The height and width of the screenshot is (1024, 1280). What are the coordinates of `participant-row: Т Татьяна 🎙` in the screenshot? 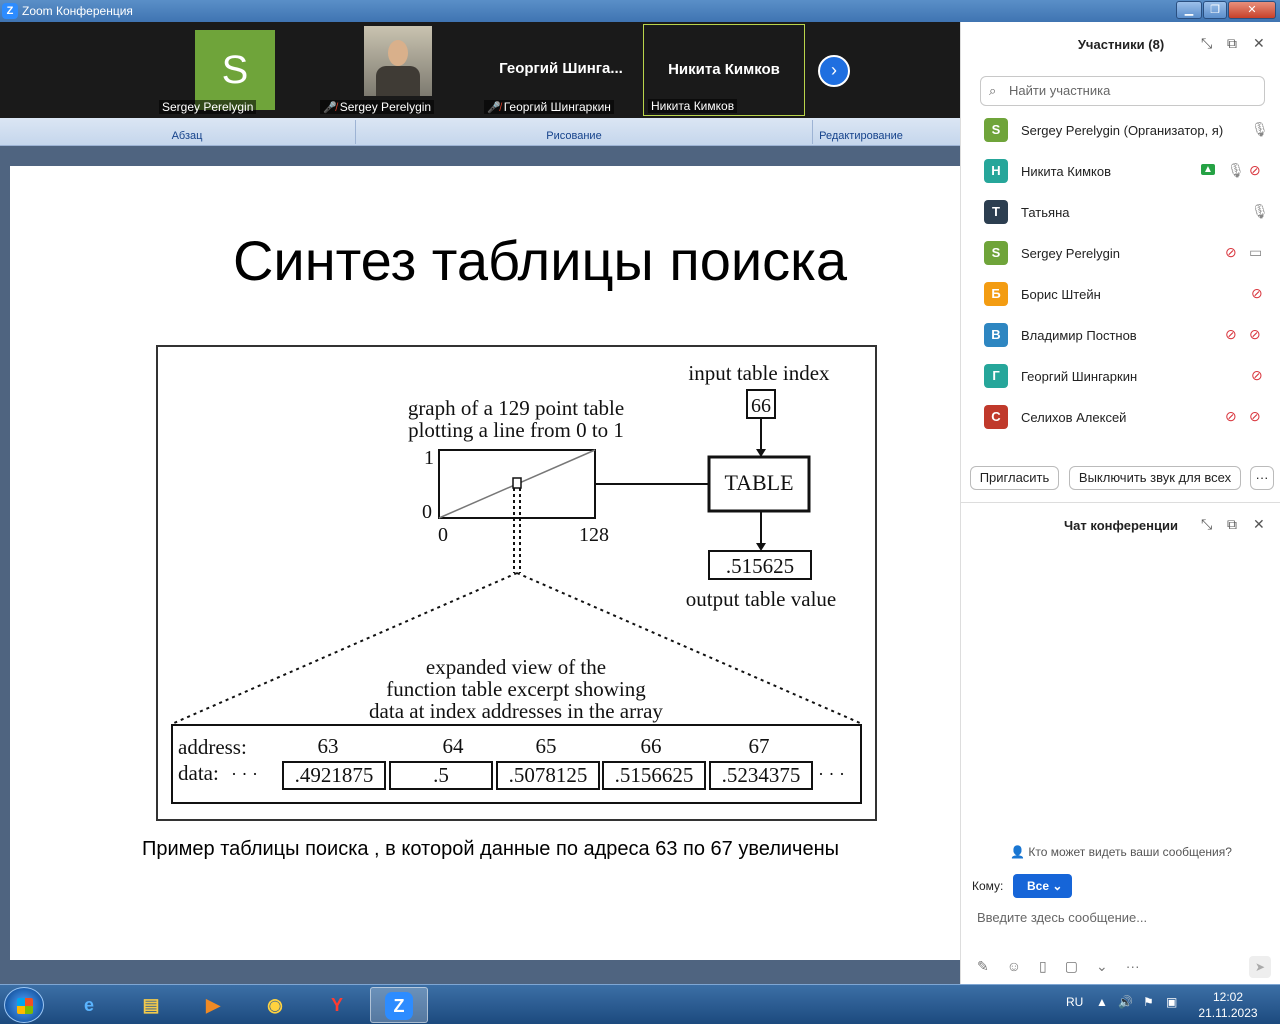 It's located at (1120, 212).